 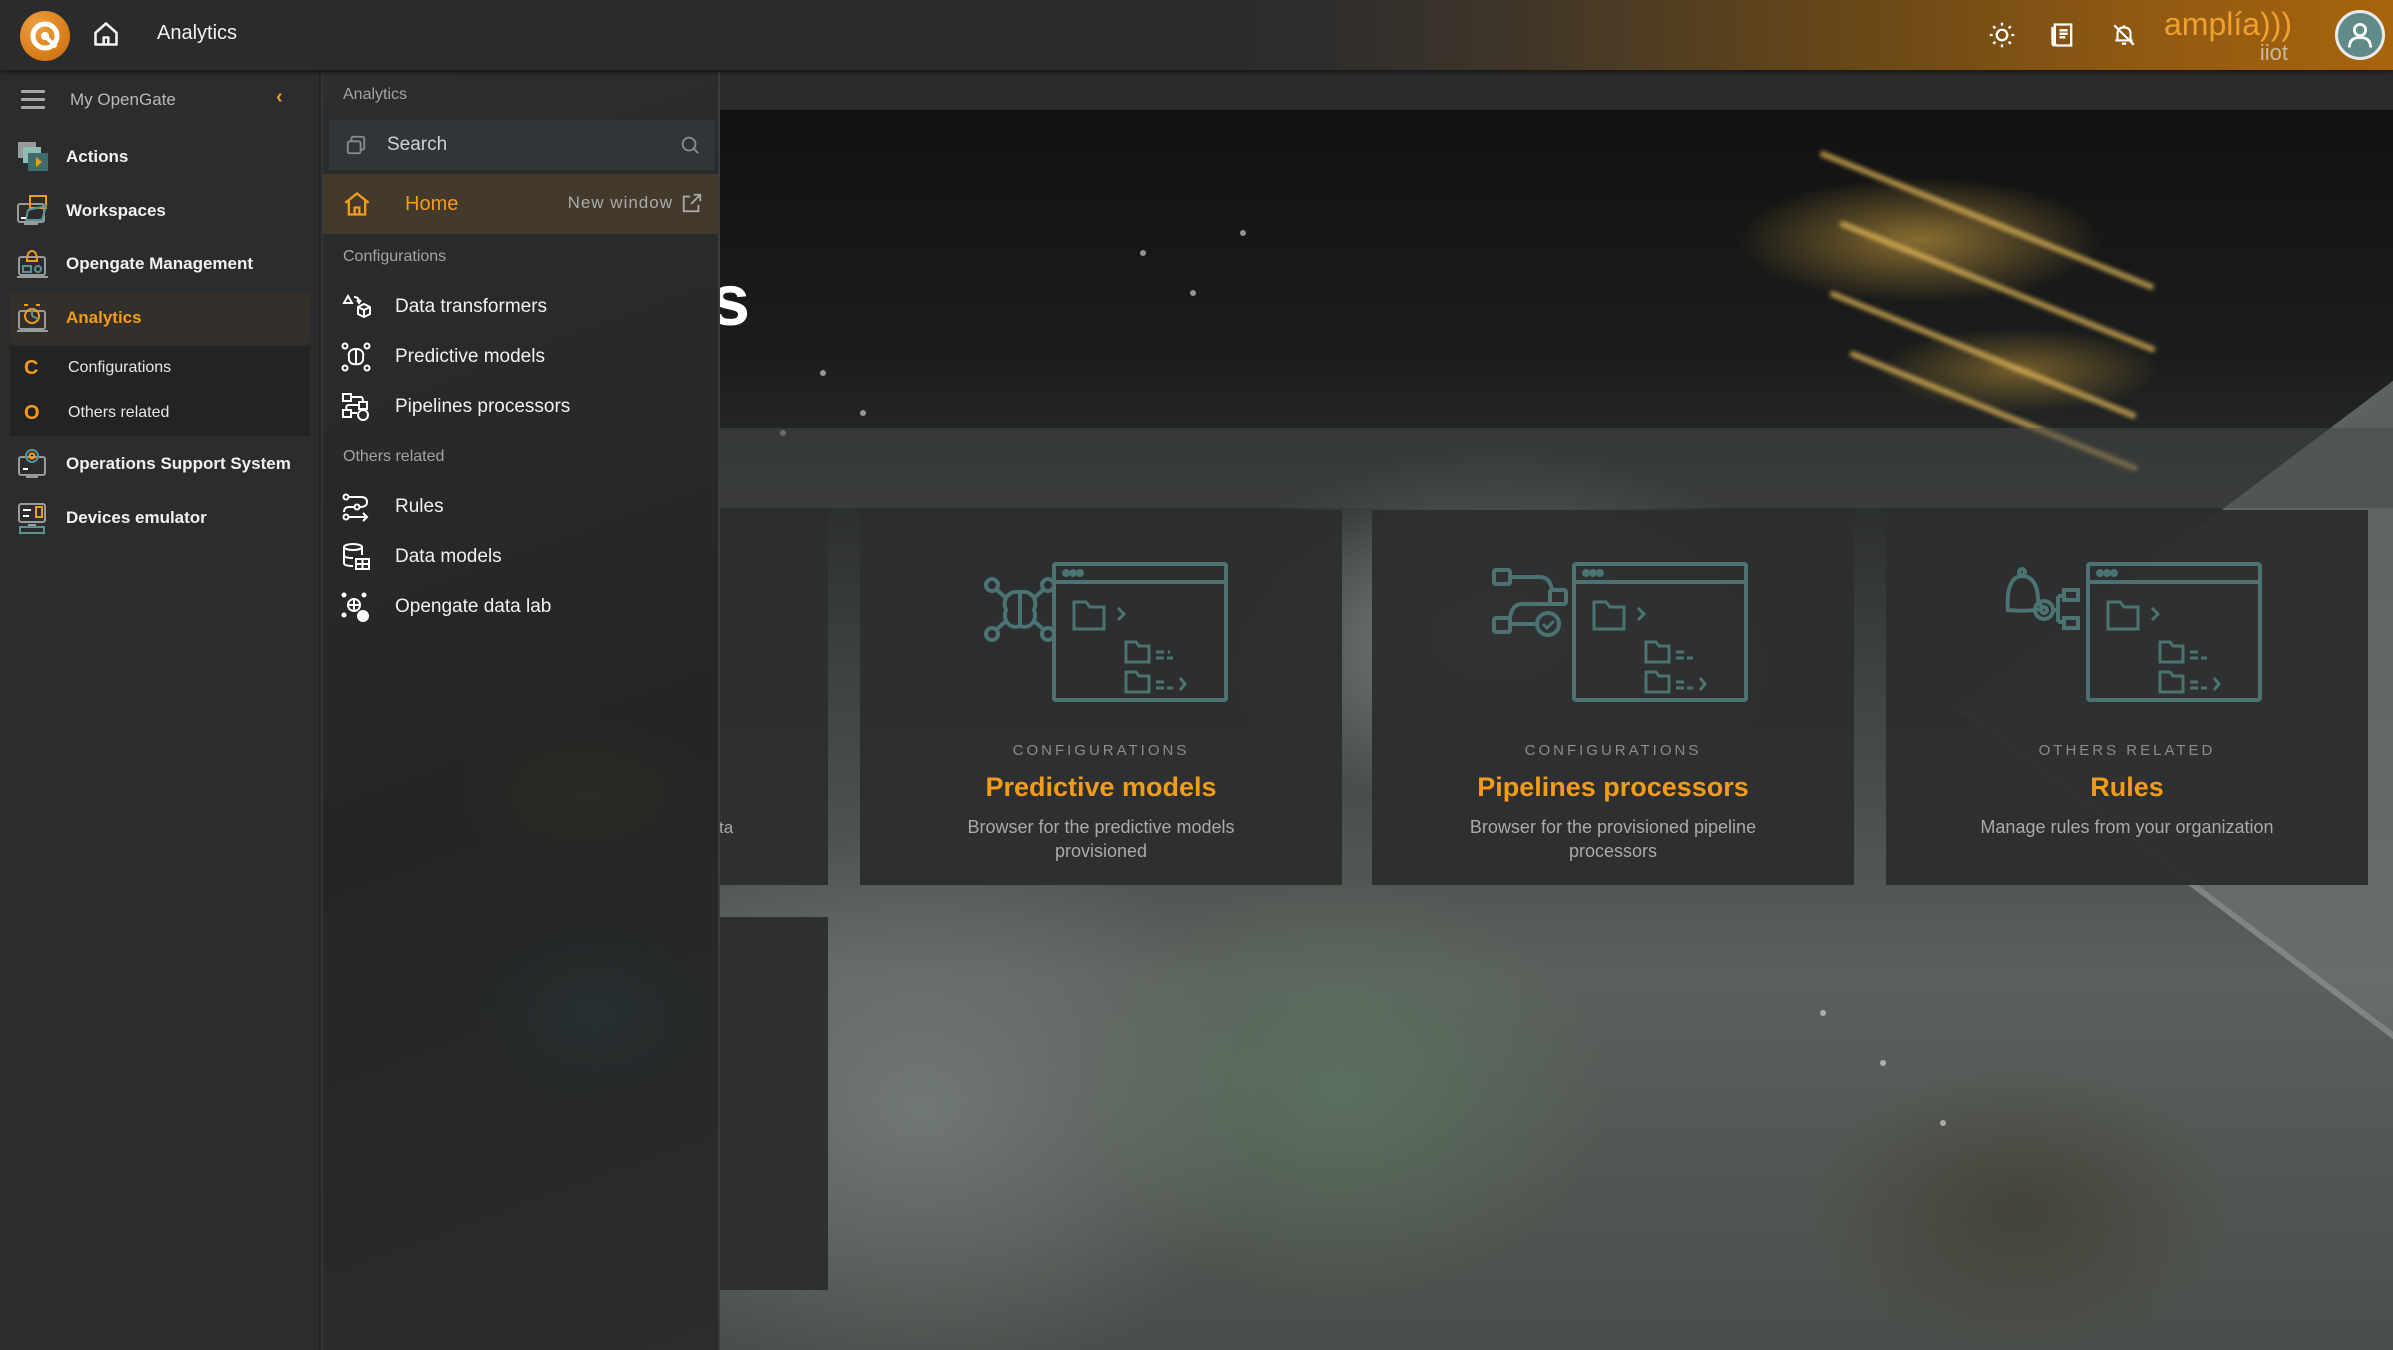 I want to click on configurations-letter-icon: C, so click(x=31, y=367).